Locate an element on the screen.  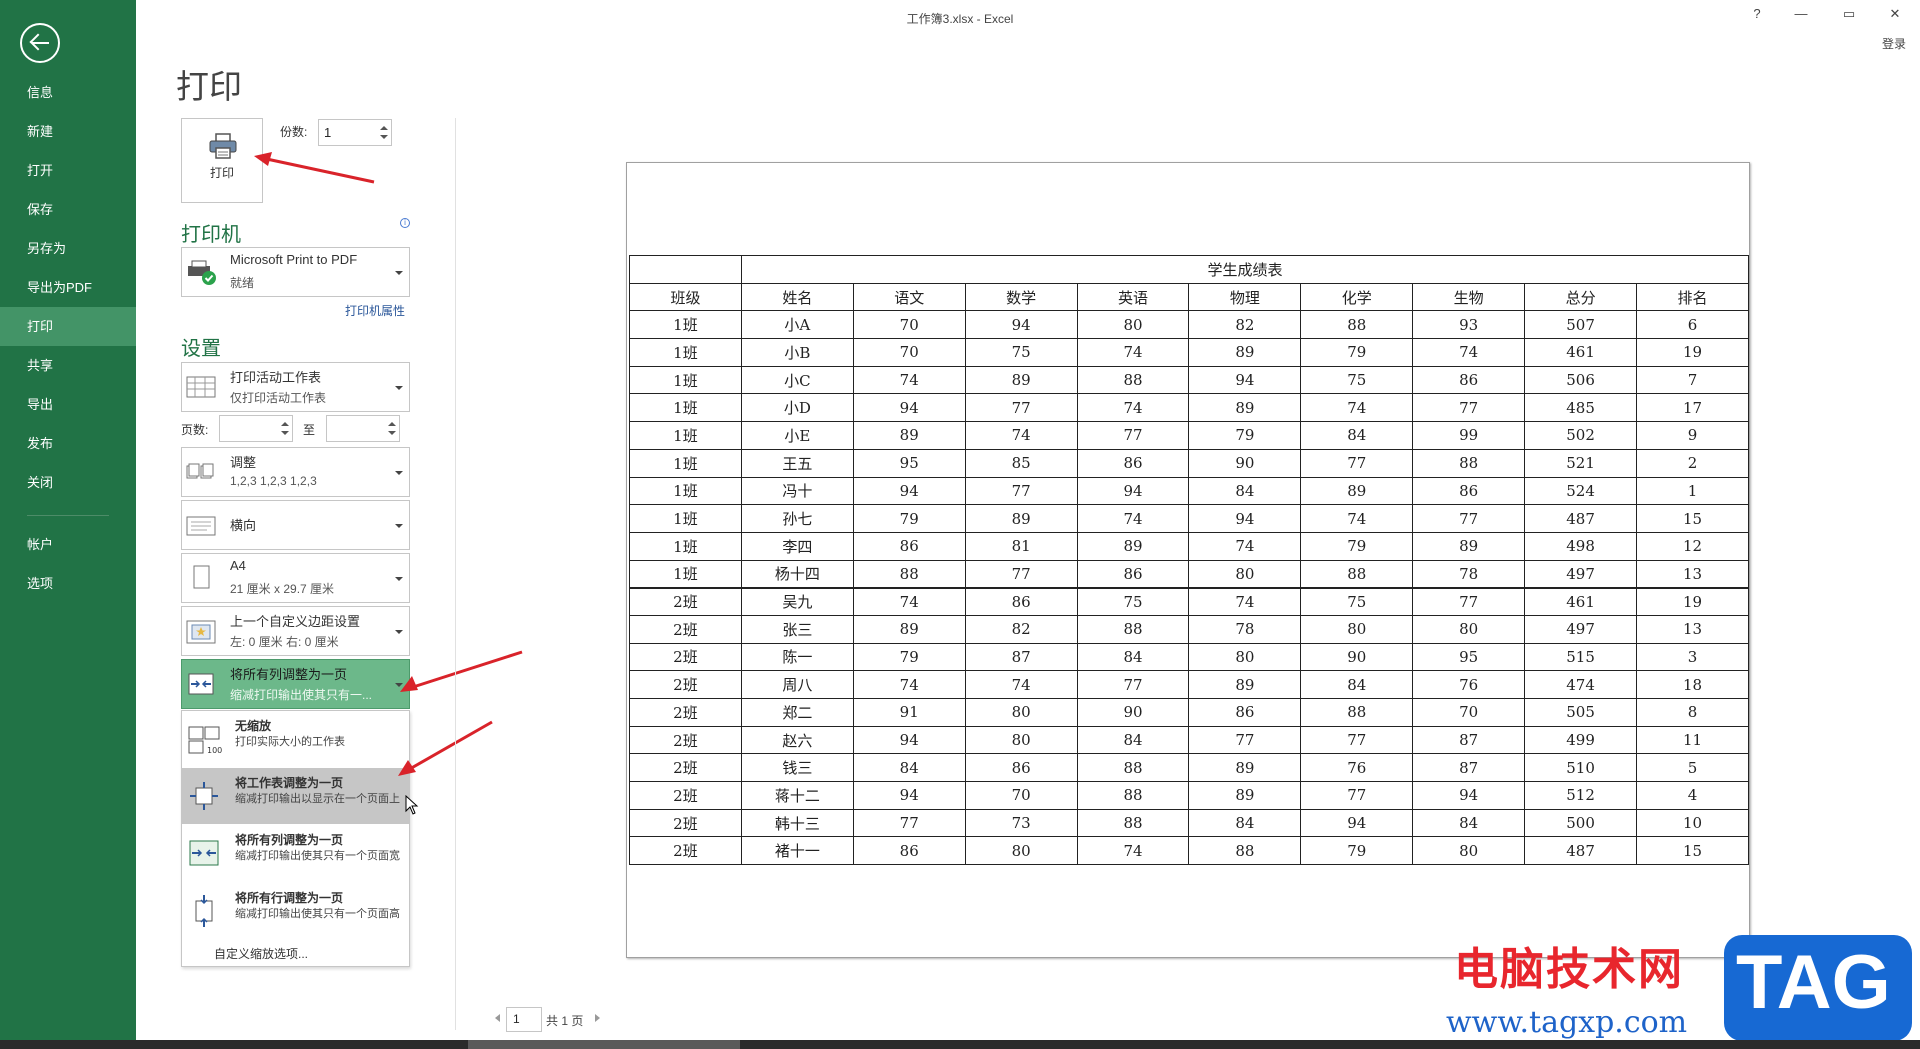
maximize-button: ▭ is located at coordinates (1849, 14).